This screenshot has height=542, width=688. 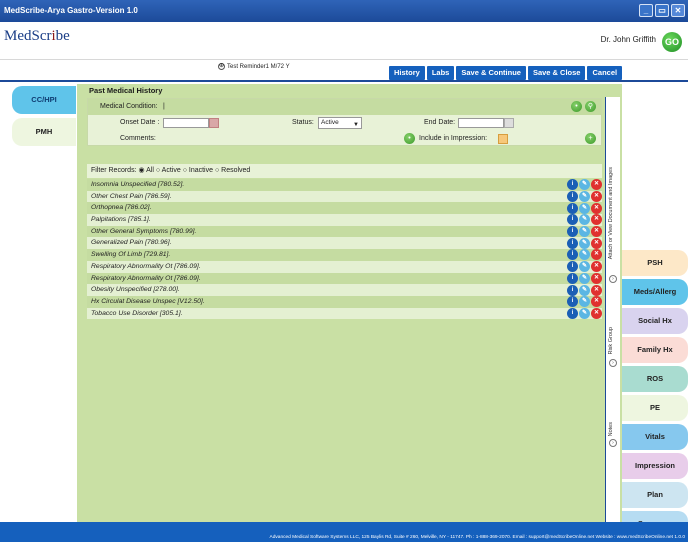 What do you see at coordinates (611, 429) in the screenshot?
I see `notes-link: Notes` at bounding box center [611, 429].